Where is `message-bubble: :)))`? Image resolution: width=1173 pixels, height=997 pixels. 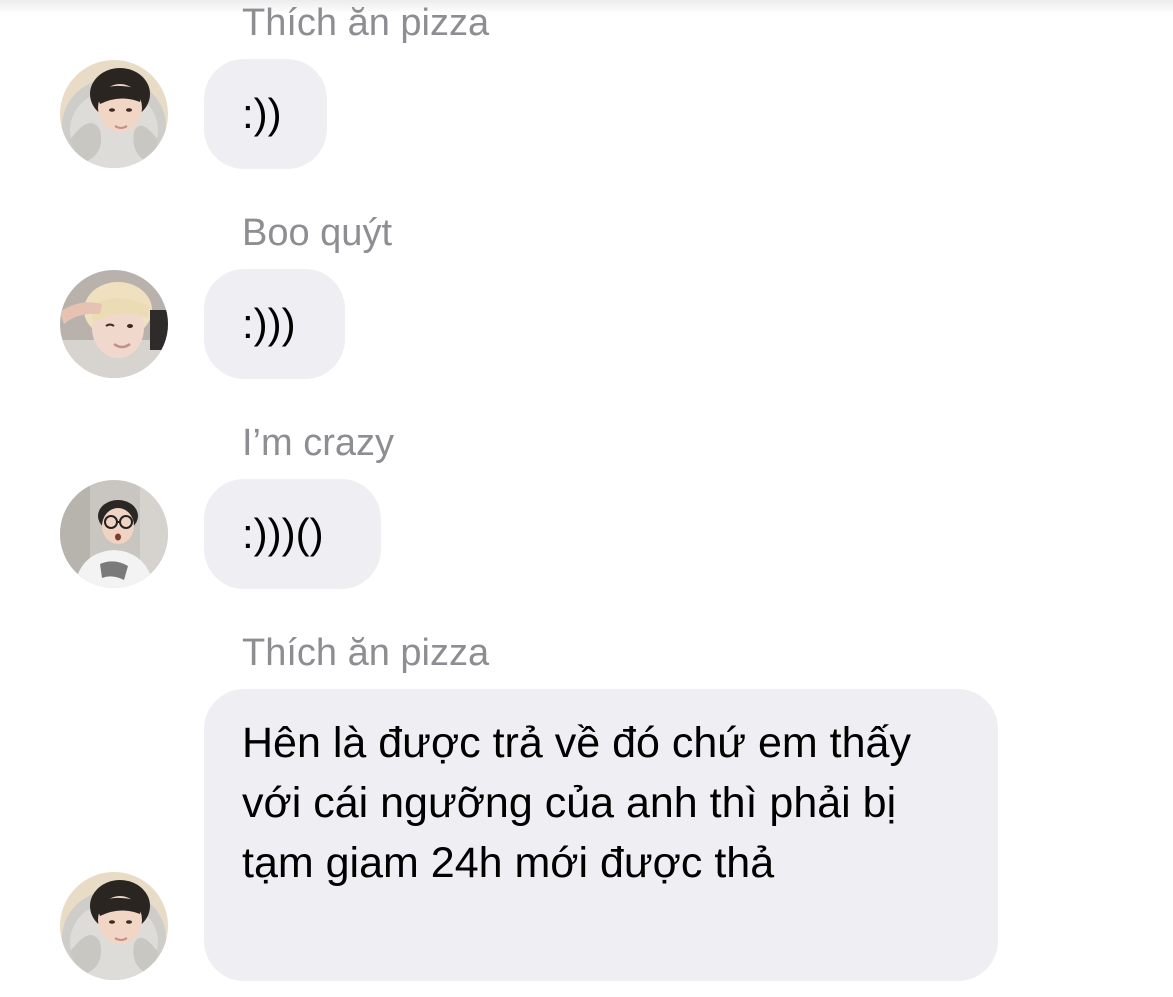 message-bubble: :))) is located at coordinates (274, 324).